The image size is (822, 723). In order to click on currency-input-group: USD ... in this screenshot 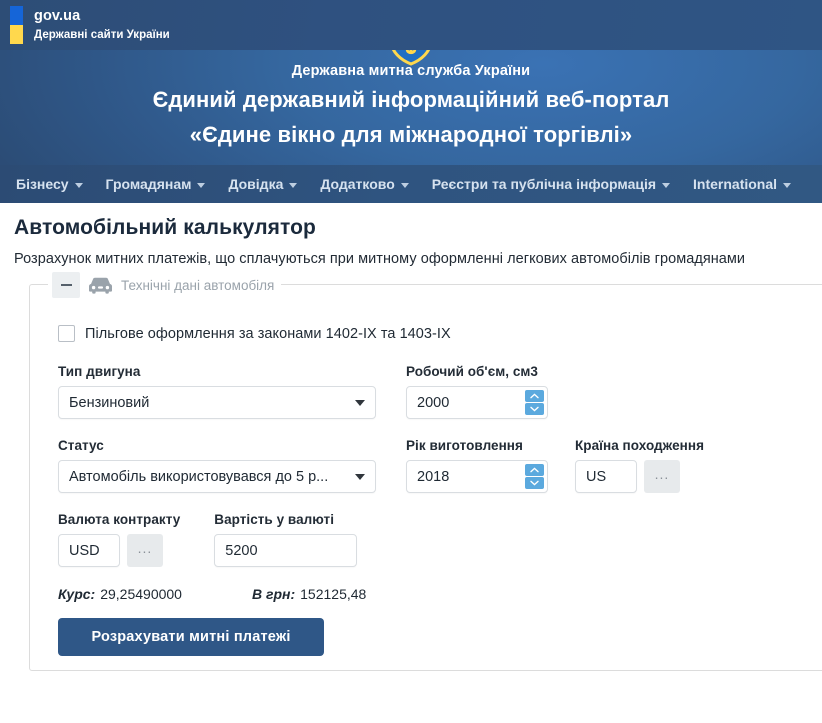, I will do `click(119, 550)`.